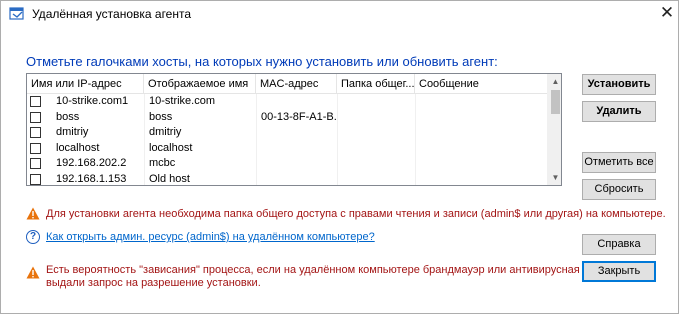  What do you see at coordinates (619, 162) in the screenshot?
I see `check-all-button: Отметить все` at bounding box center [619, 162].